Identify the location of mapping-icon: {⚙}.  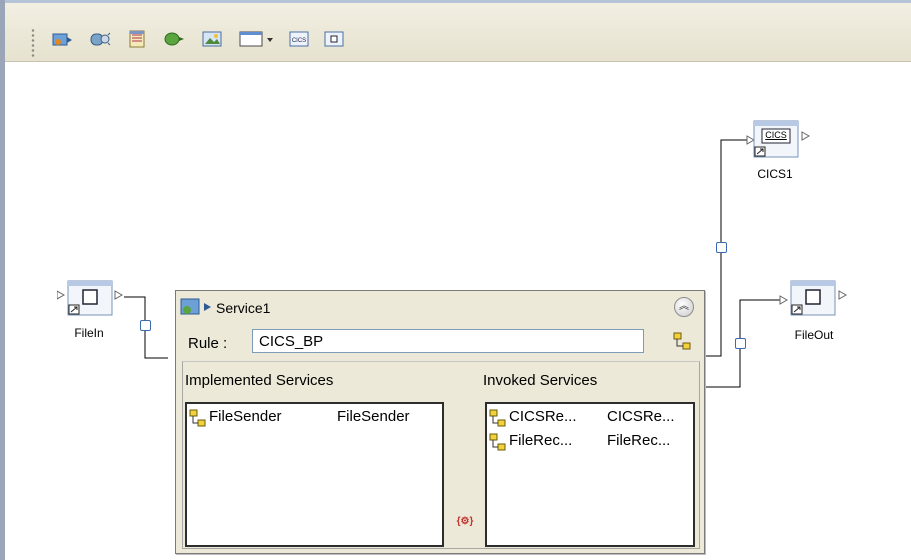
(465, 521).